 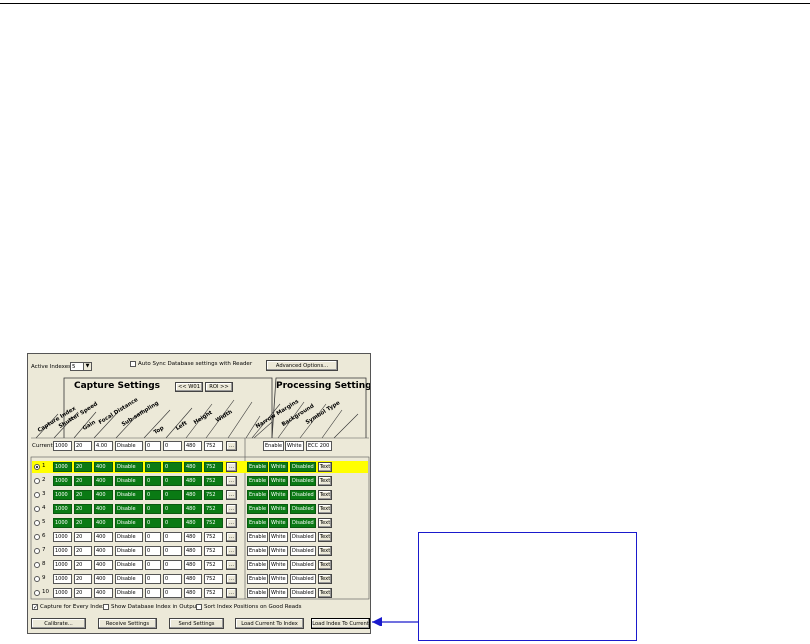 What do you see at coordinates (199, 607) in the screenshot?
I see `sort-index-checkbox` at bounding box center [199, 607].